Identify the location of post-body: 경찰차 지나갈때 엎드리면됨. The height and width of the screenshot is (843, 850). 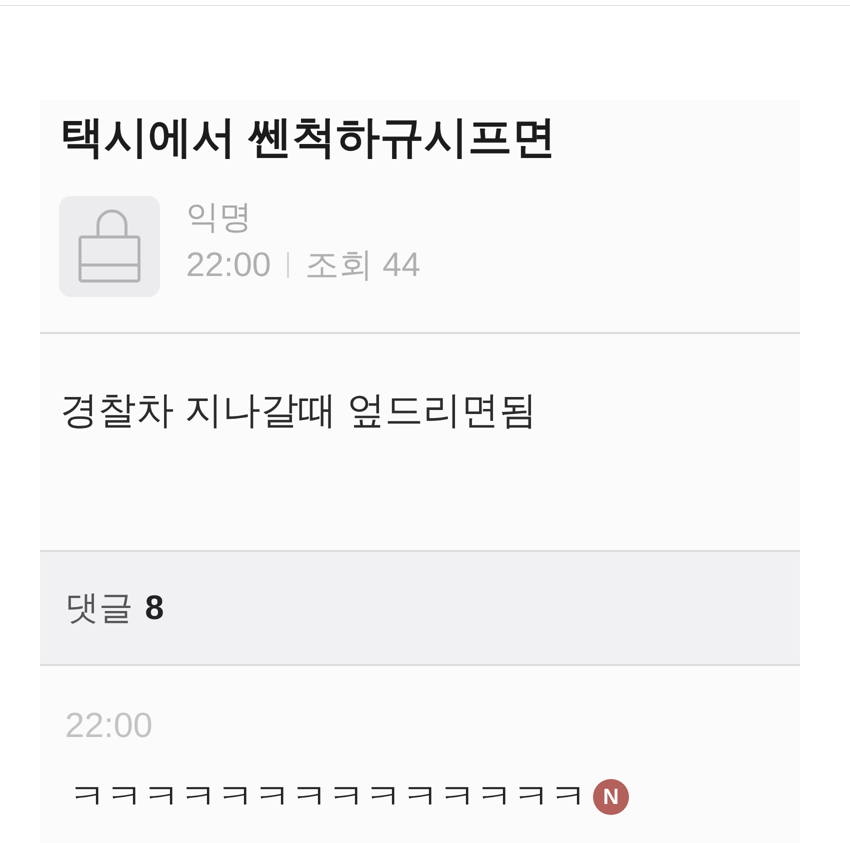
(299, 411).